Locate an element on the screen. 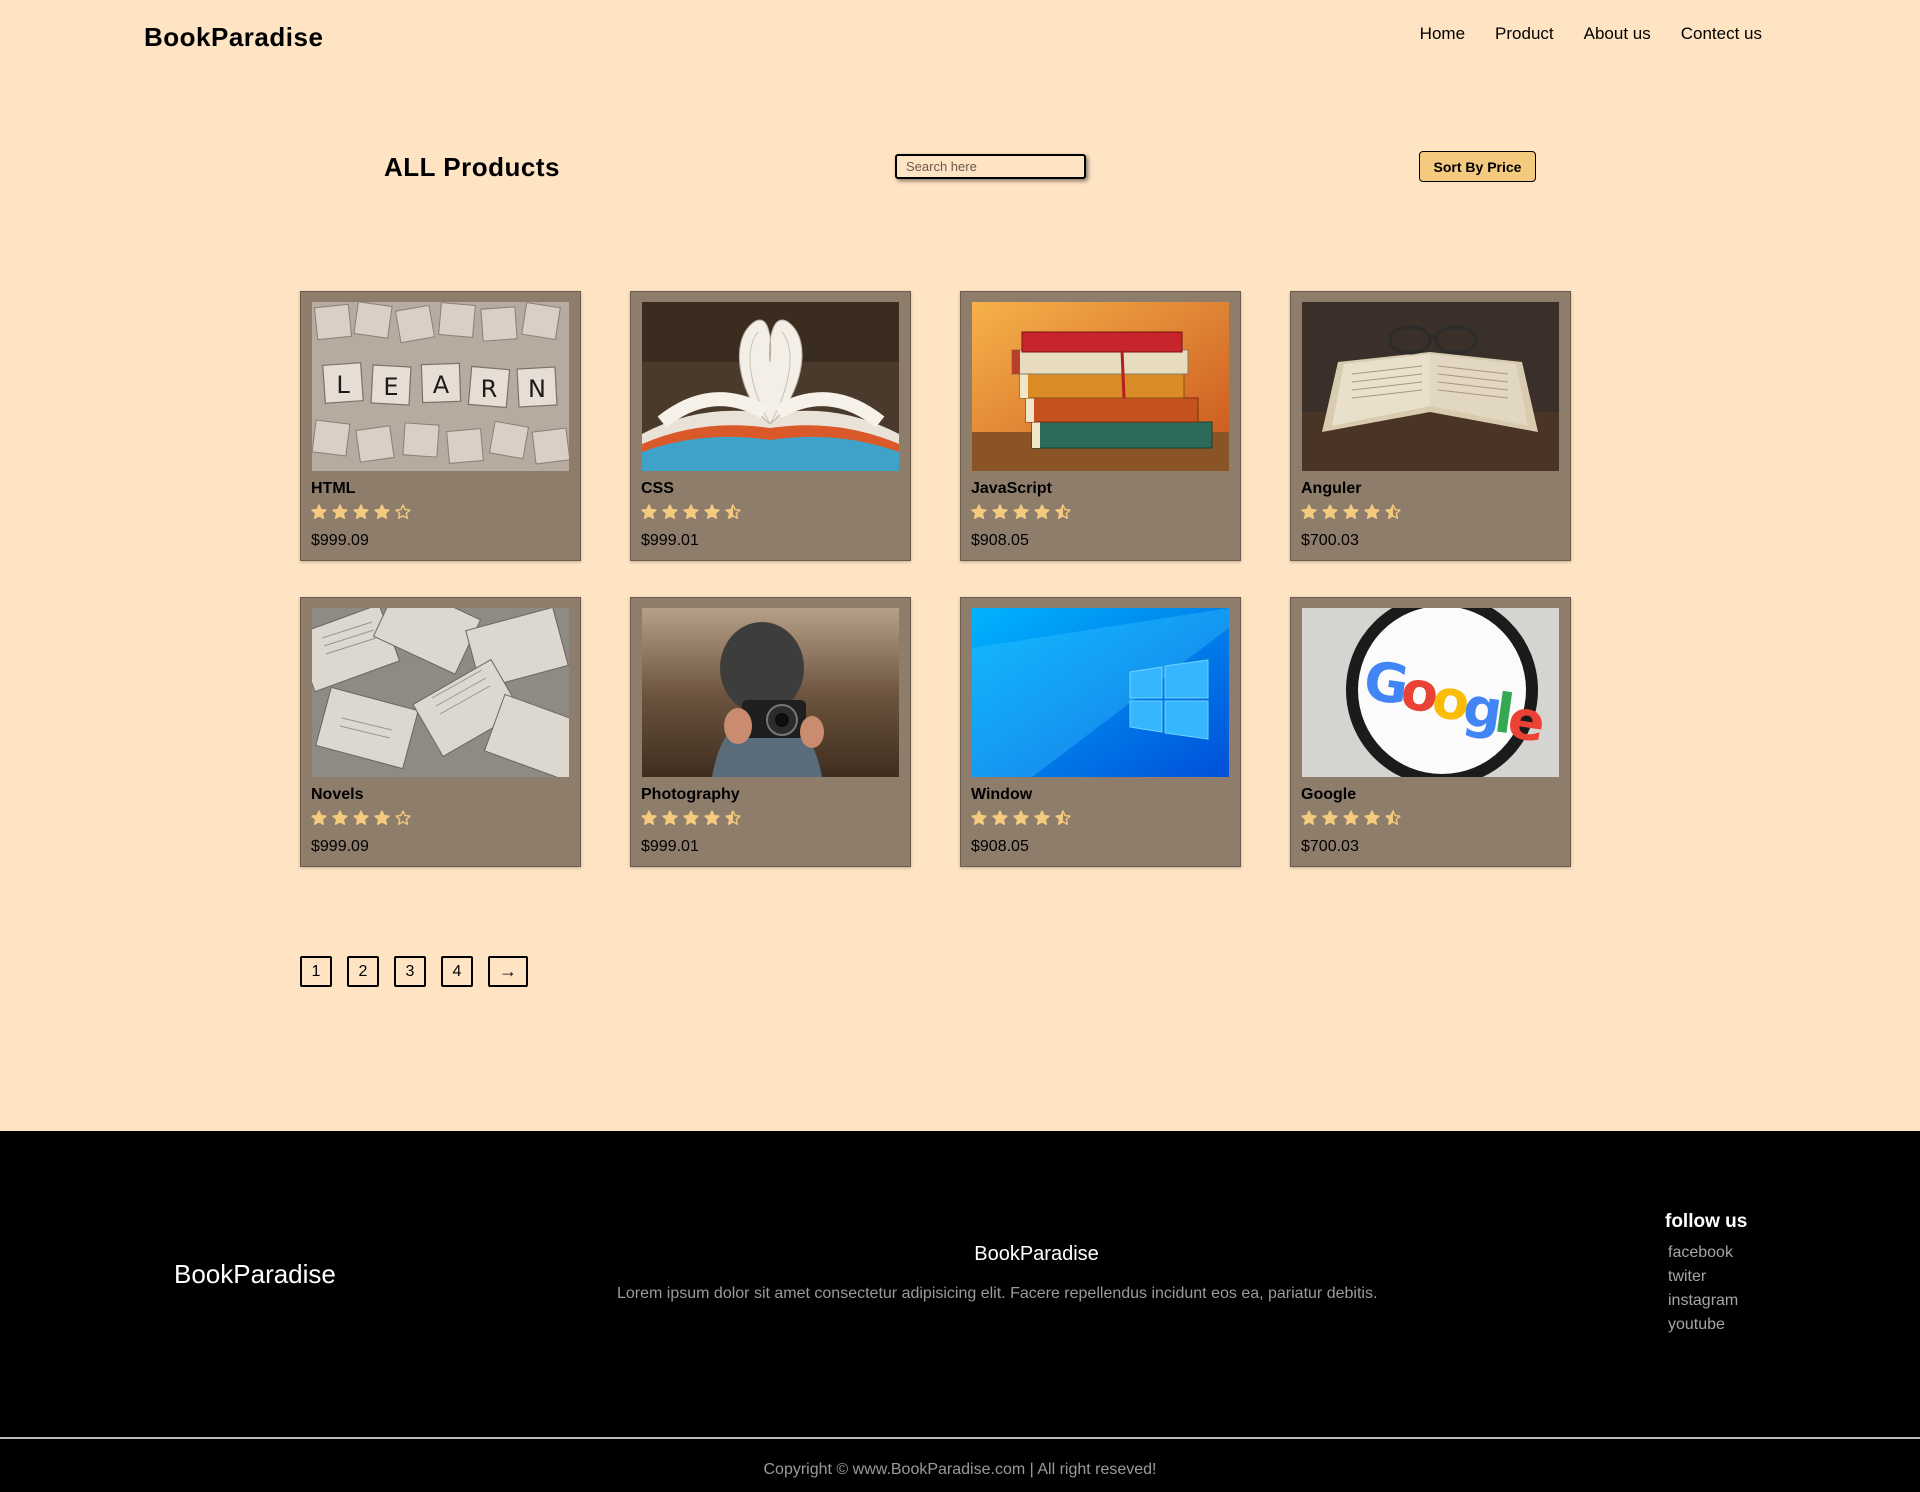 This screenshot has width=1920, height=1492. product-card: L E A R N HTML $999.09 is located at coordinates (440, 426).